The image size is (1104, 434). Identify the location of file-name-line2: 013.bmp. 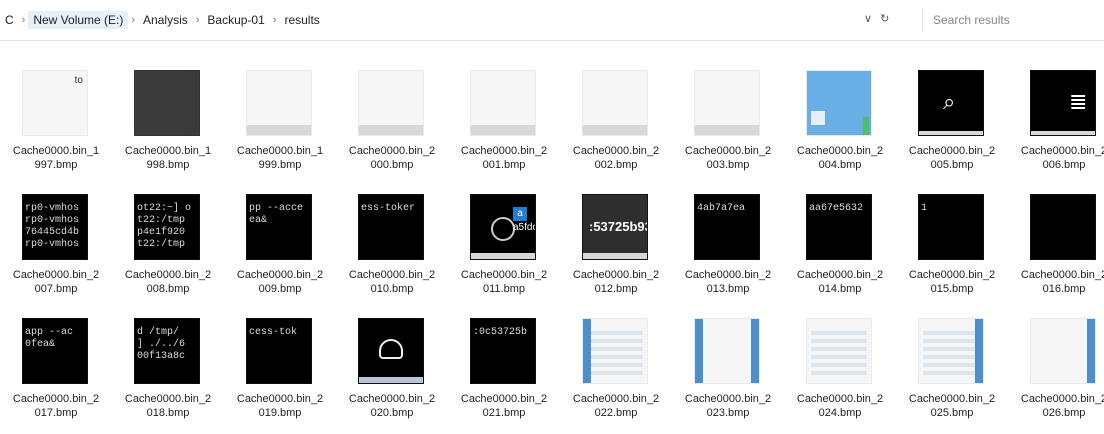
(728, 289).